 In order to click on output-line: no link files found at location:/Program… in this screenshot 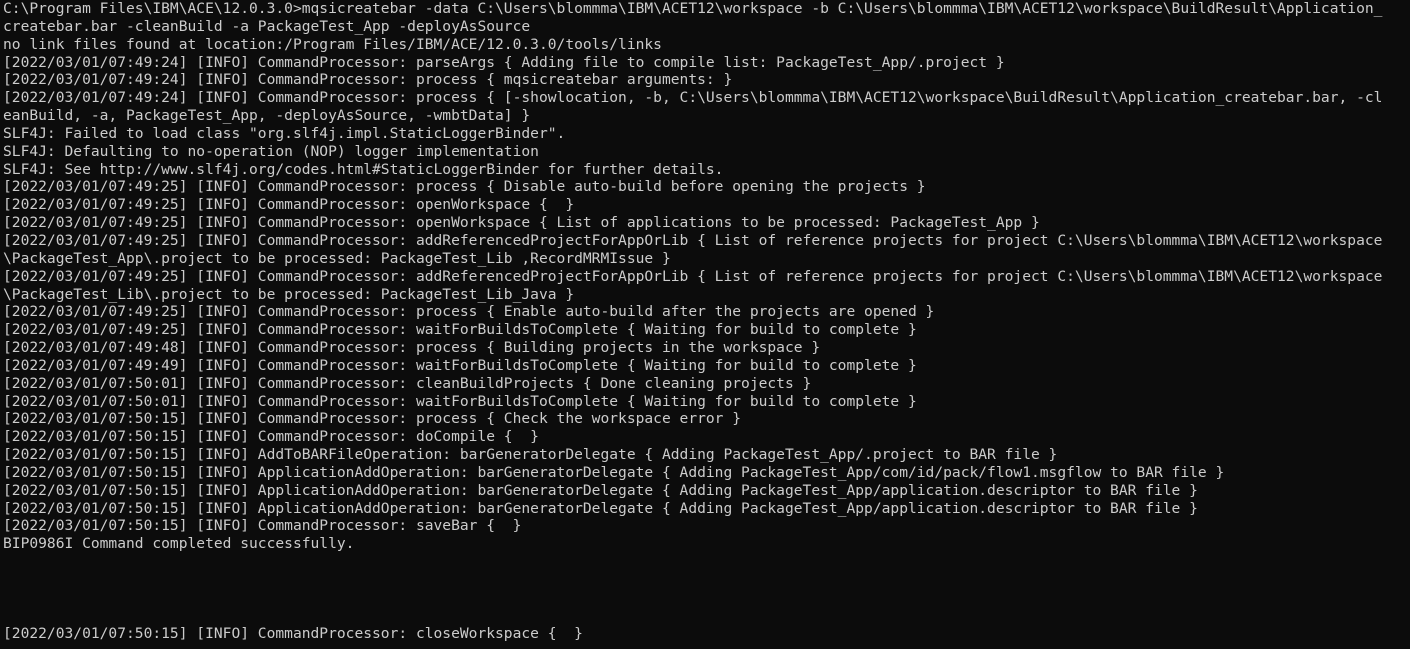, I will do `click(332, 44)`.